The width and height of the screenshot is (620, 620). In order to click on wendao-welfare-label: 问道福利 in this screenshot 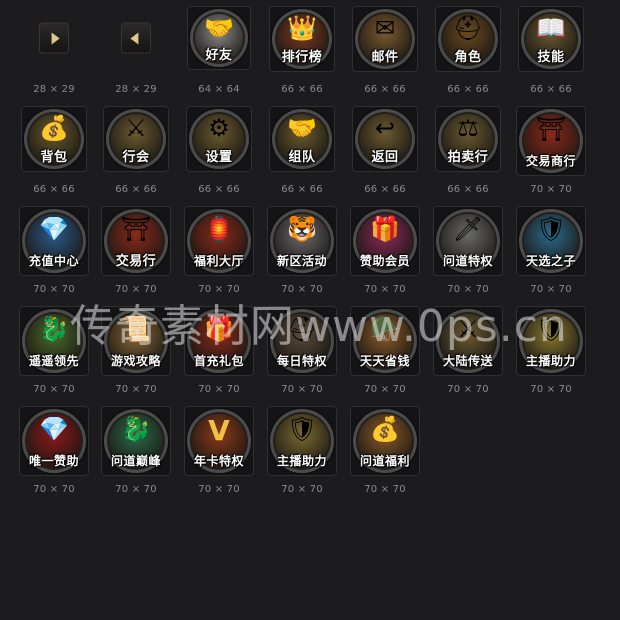, I will do `click(384, 461)`.